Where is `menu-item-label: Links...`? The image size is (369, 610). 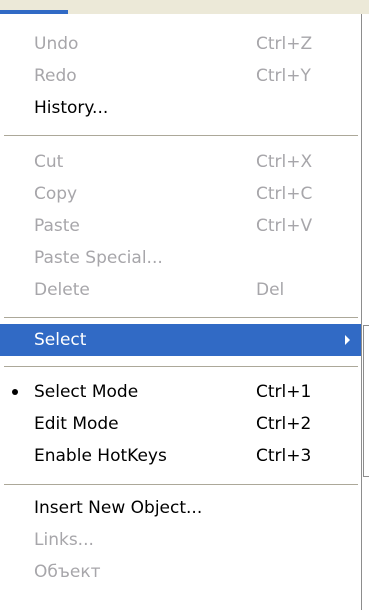
menu-item-label: Links... is located at coordinates (64, 540).